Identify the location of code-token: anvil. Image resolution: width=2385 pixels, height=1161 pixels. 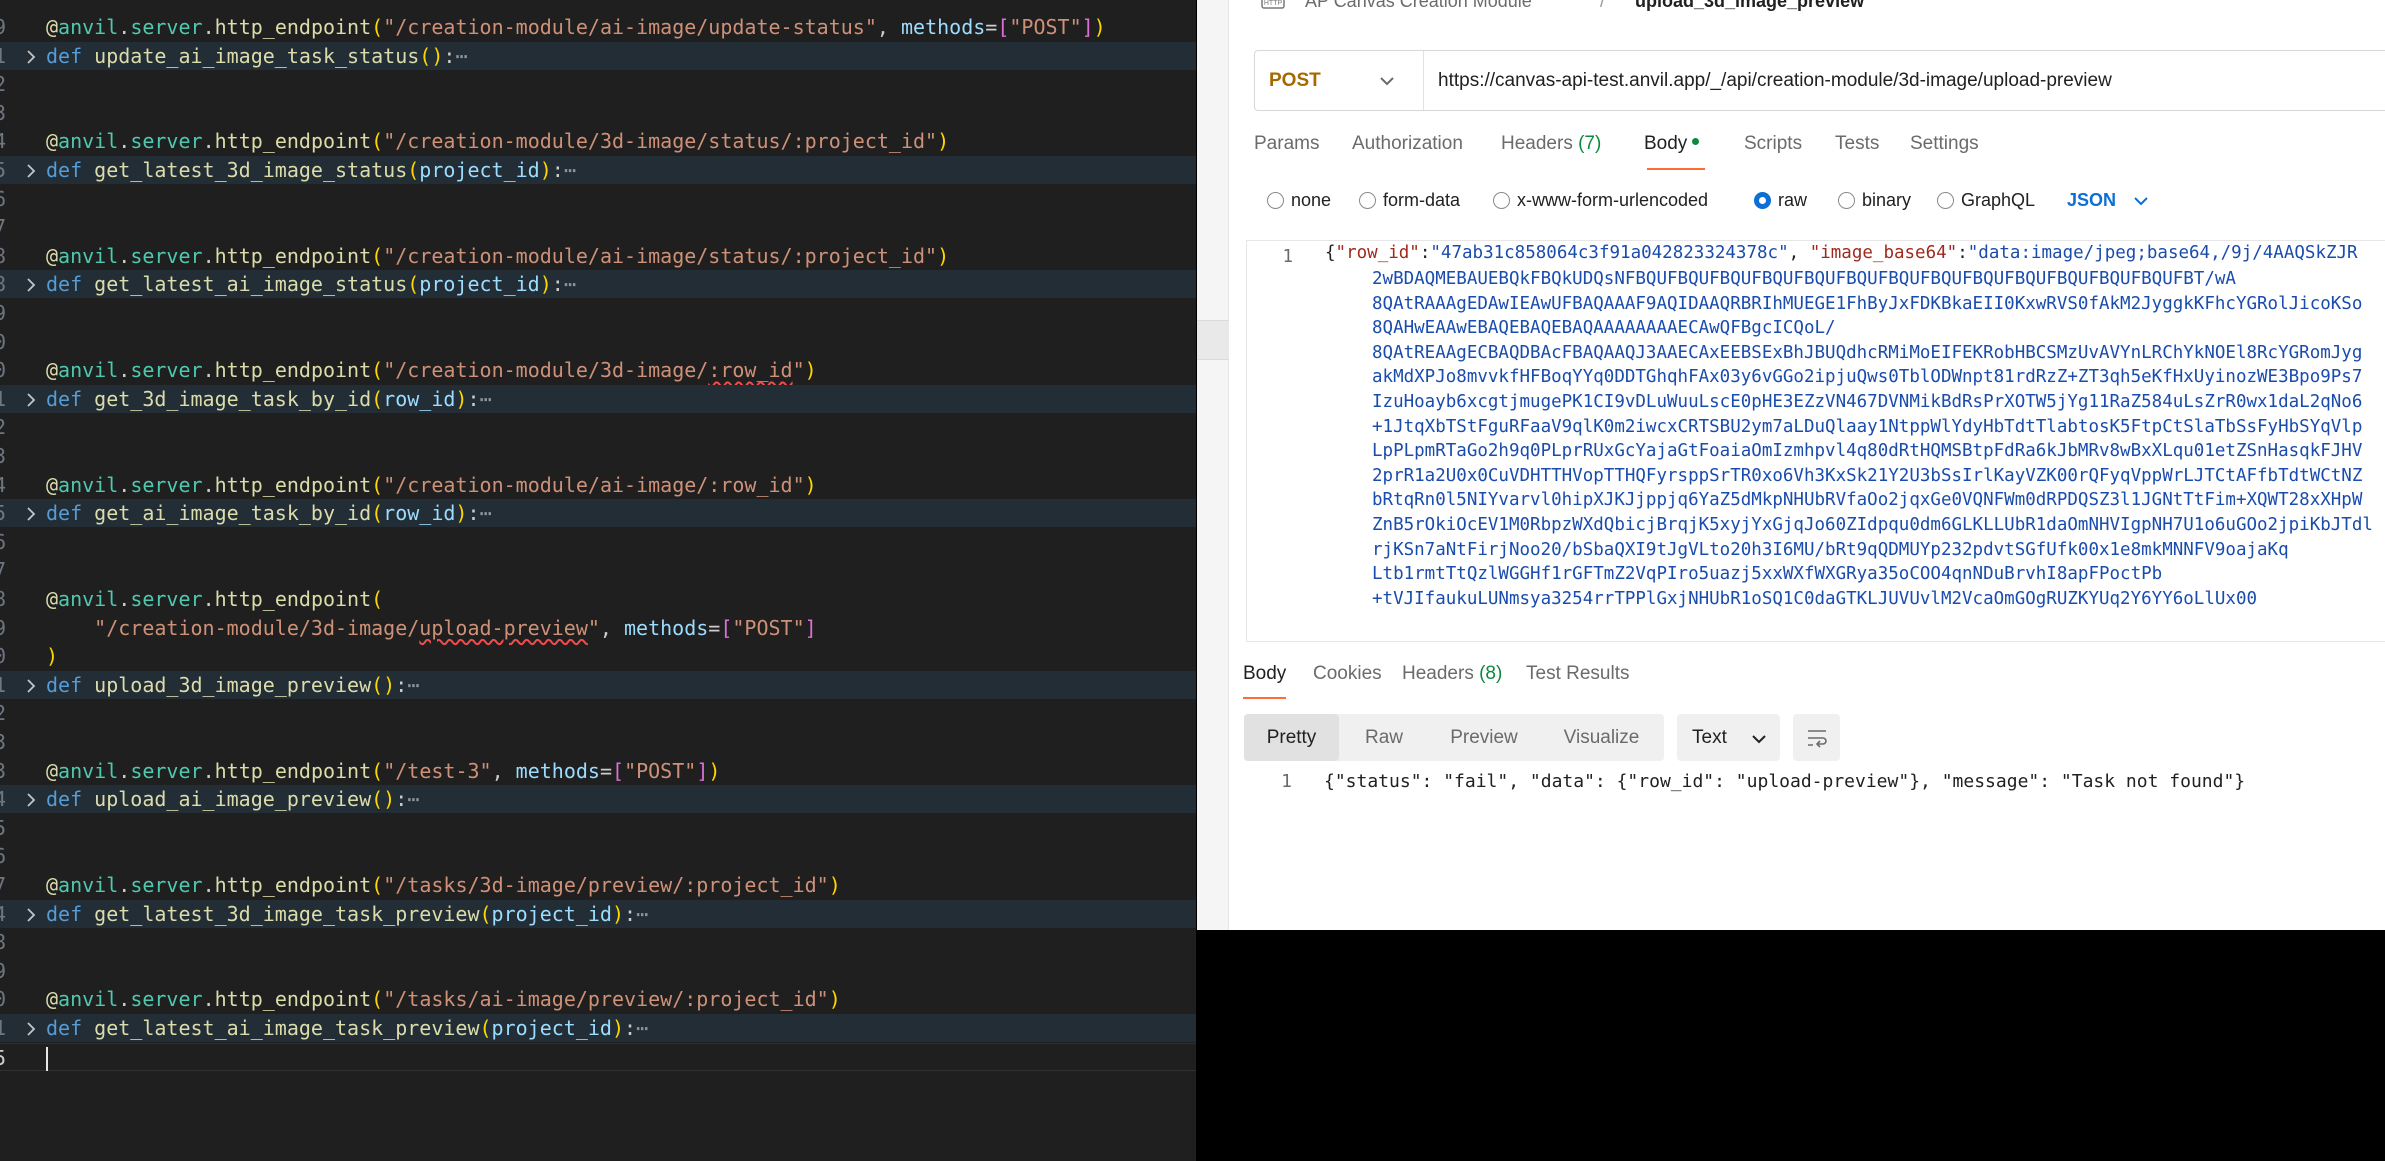
(88, 599).